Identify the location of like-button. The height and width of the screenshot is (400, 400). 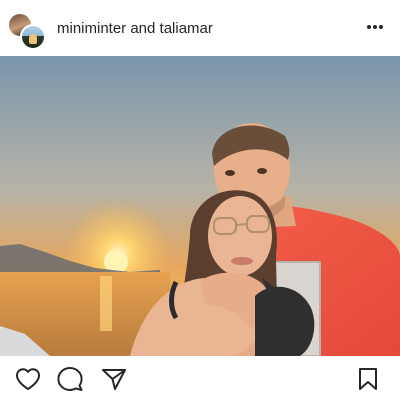
(28, 379).